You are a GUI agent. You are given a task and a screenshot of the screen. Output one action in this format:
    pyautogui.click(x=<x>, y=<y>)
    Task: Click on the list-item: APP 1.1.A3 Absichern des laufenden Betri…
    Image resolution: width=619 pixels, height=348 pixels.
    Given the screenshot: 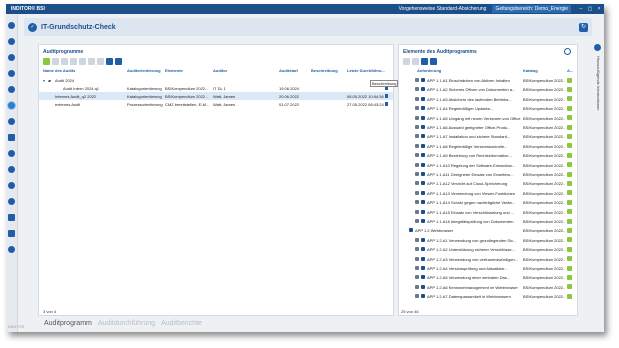 What is the action you would take?
    pyautogui.click(x=488, y=99)
    